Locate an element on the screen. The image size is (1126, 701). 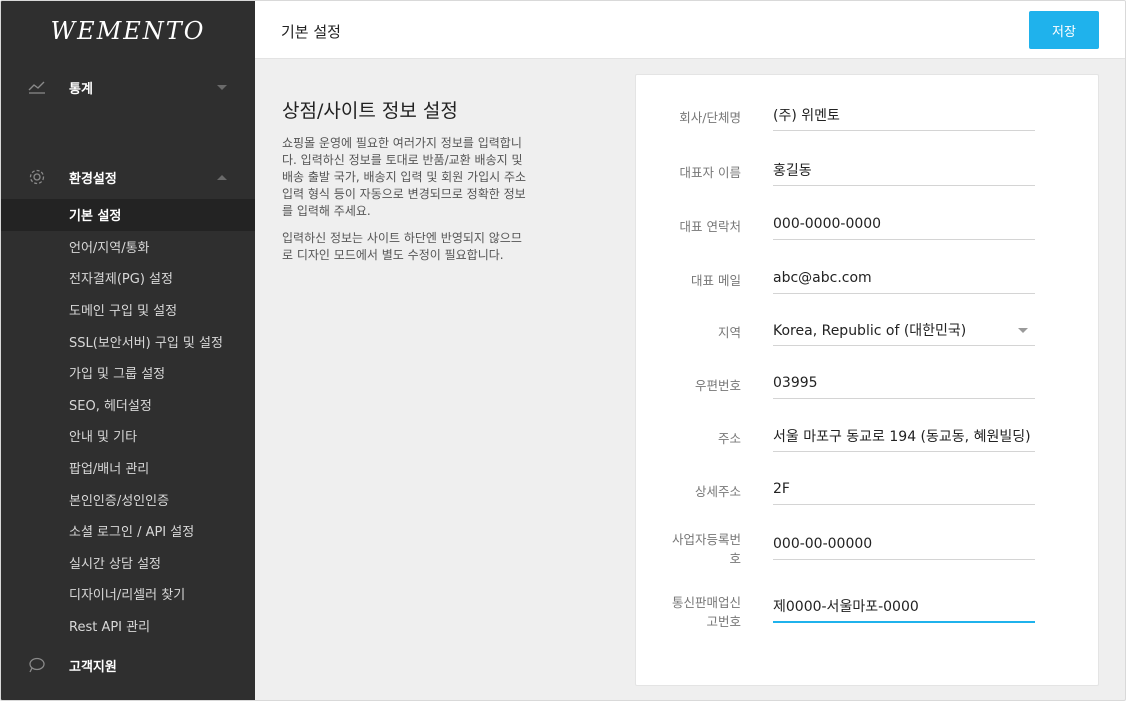
region-select is located at coordinates (904, 330).